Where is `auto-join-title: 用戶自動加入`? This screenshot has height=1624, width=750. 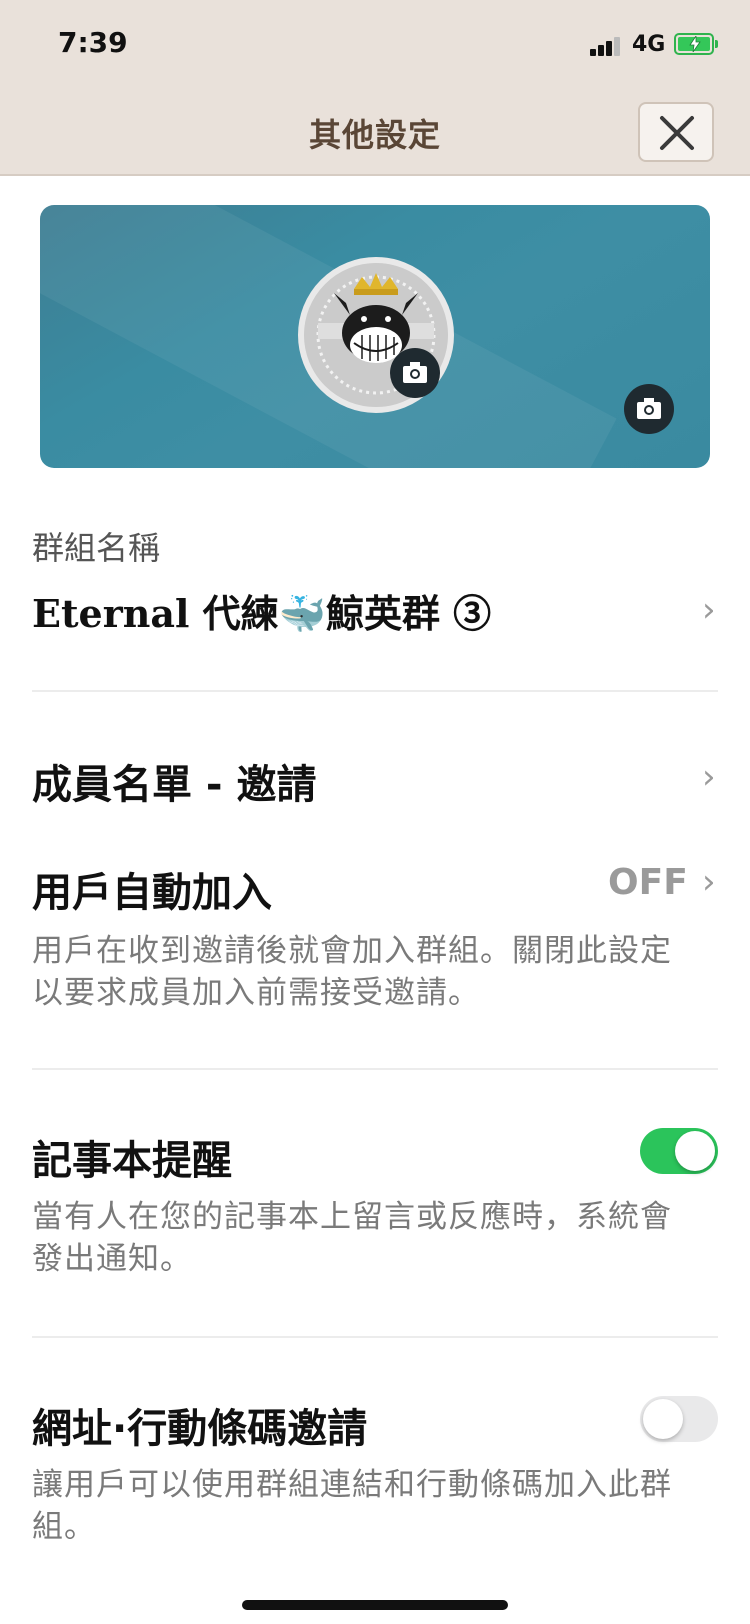 auto-join-title: 用戶自動加入 is located at coordinates (152, 889).